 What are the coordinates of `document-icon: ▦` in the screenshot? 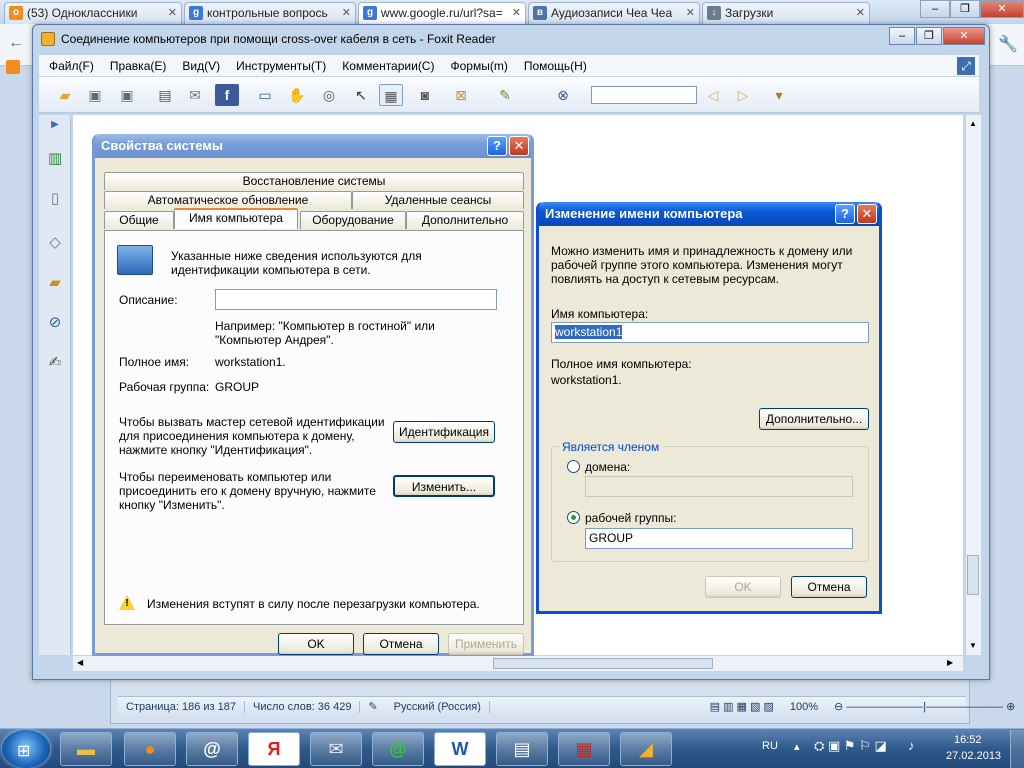 It's located at (391, 95).